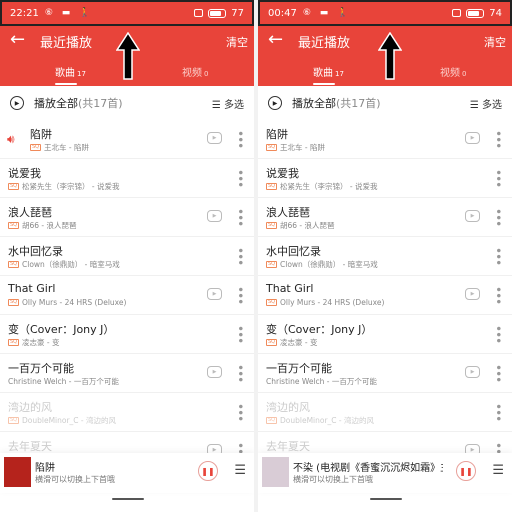 The height and width of the screenshot is (512, 512). What do you see at coordinates (69, 13) in the screenshot?
I see `status-icons: ⑥ ▬ 🚶` at bounding box center [69, 13].